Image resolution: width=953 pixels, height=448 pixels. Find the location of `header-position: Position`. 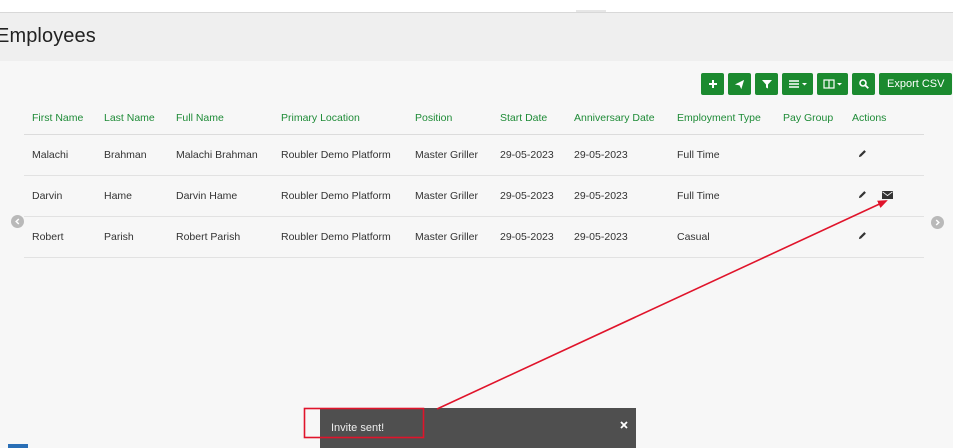

header-position: Position is located at coordinates (449, 118).